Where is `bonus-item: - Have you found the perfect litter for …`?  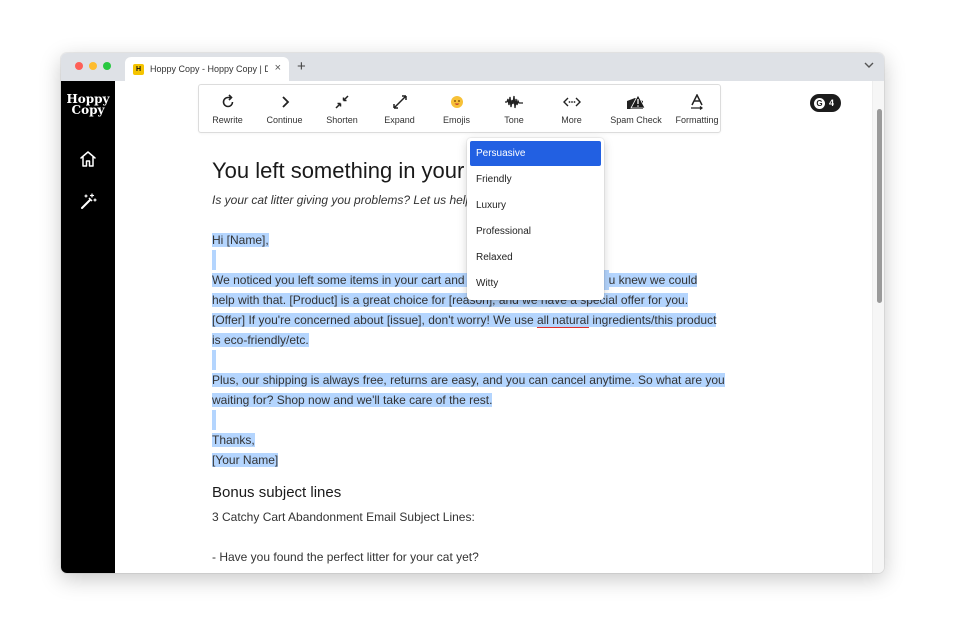
bonus-item: - Have you found the perfect litter for … is located at coordinates (345, 557).